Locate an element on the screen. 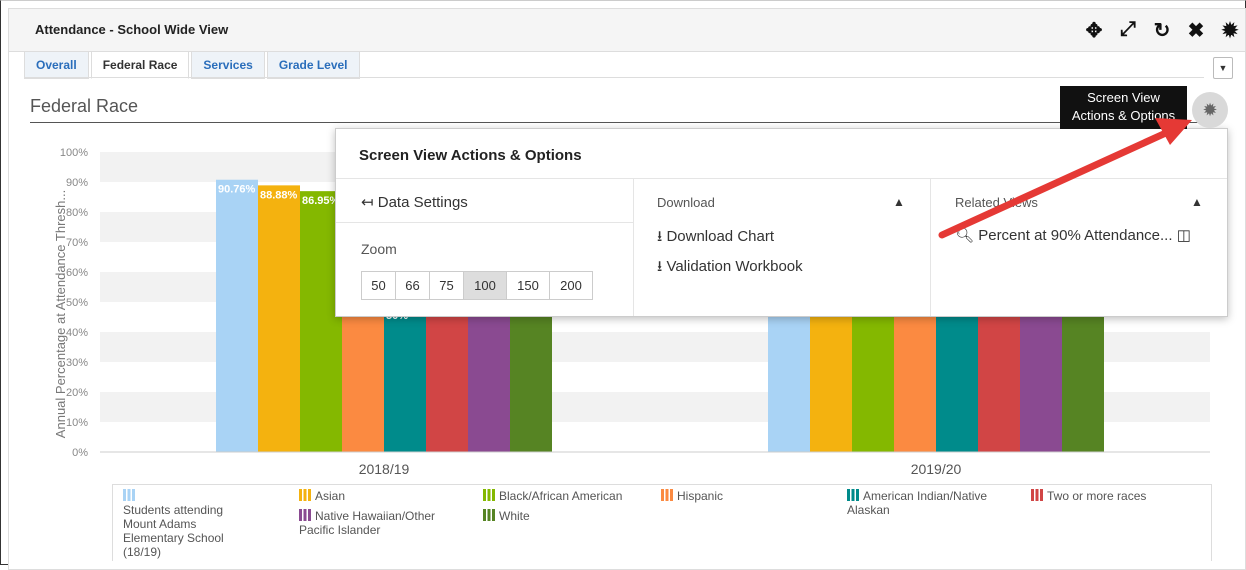  tab-divider is located at coordinates (614, 77).